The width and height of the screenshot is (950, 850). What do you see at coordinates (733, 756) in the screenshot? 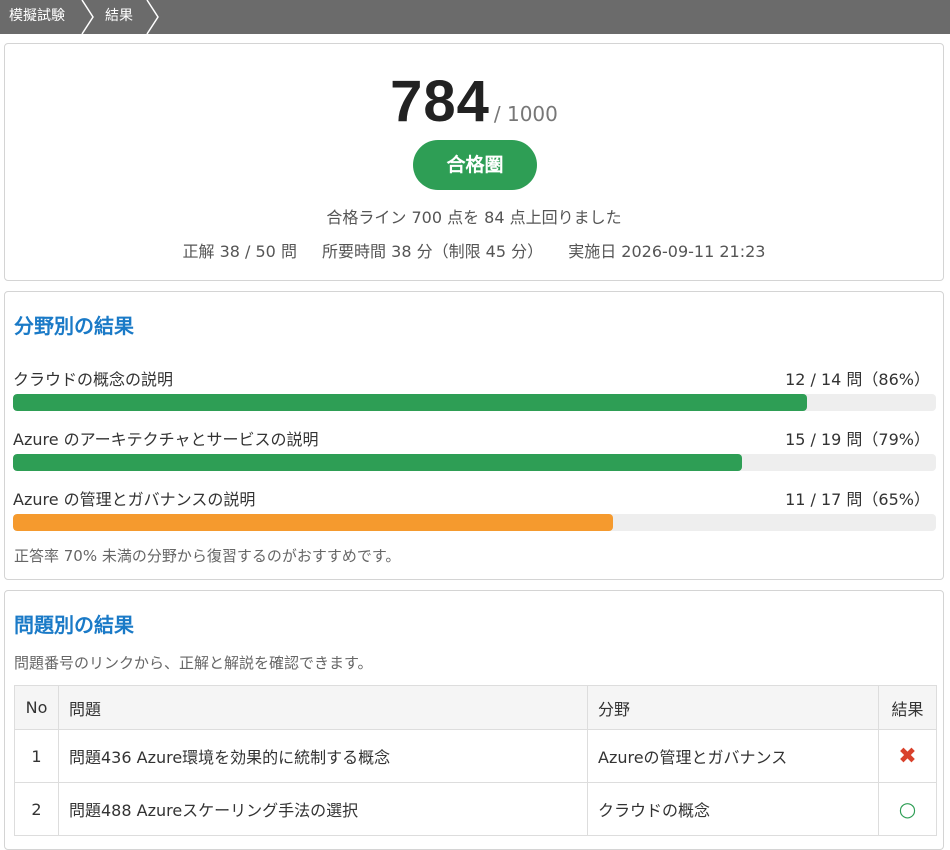
I see `question-field: Azureの管理とガバナンス` at bounding box center [733, 756].